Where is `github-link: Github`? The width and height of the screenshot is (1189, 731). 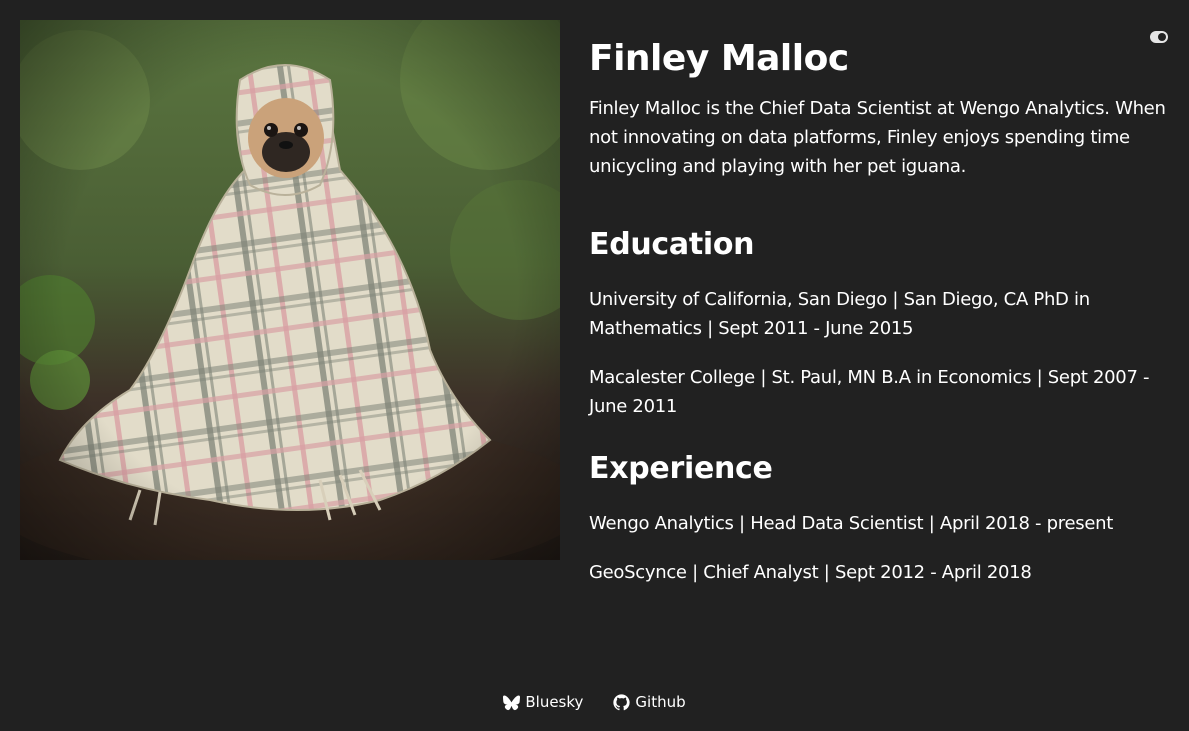
github-link: Github is located at coordinates (649, 702).